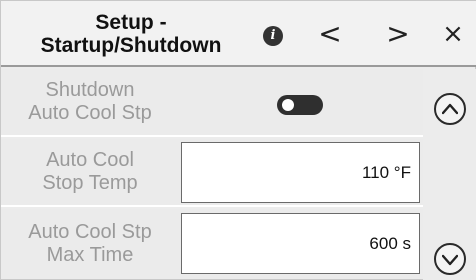 Image resolution: width=476 pixels, height=280 pixels. Describe the element at coordinates (131, 34) in the screenshot. I see `page-title: Setup - Startup/Shutdown` at that location.